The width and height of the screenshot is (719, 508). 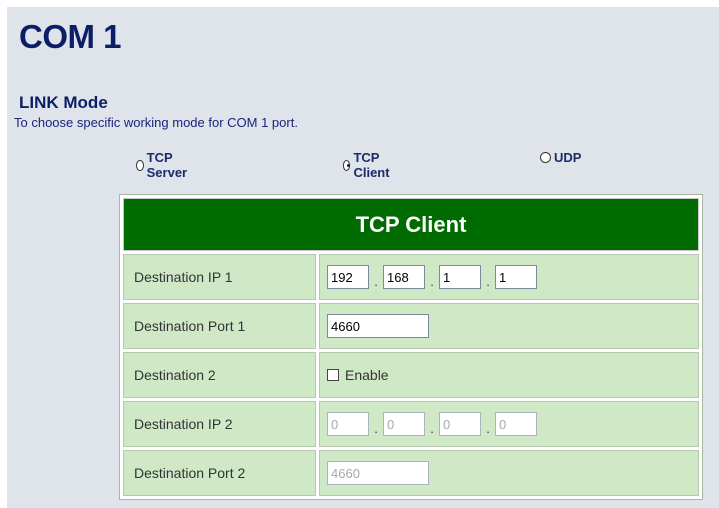 I want to click on radio-tcp-server-label: TCP Server, so click(x=167, y=165).